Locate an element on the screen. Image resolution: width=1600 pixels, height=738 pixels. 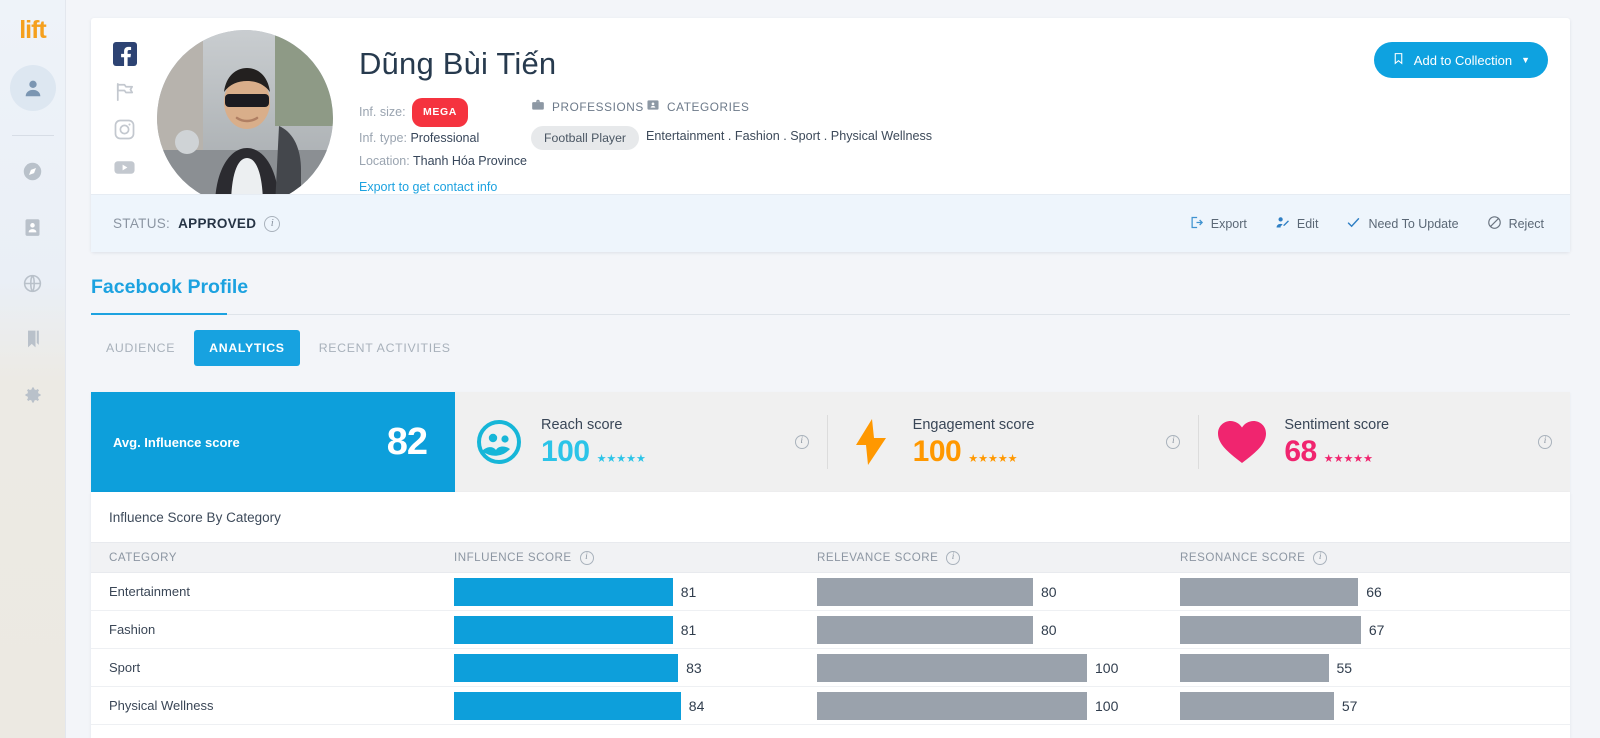
sidebar-item-discover is located at coordinates (33, 171).